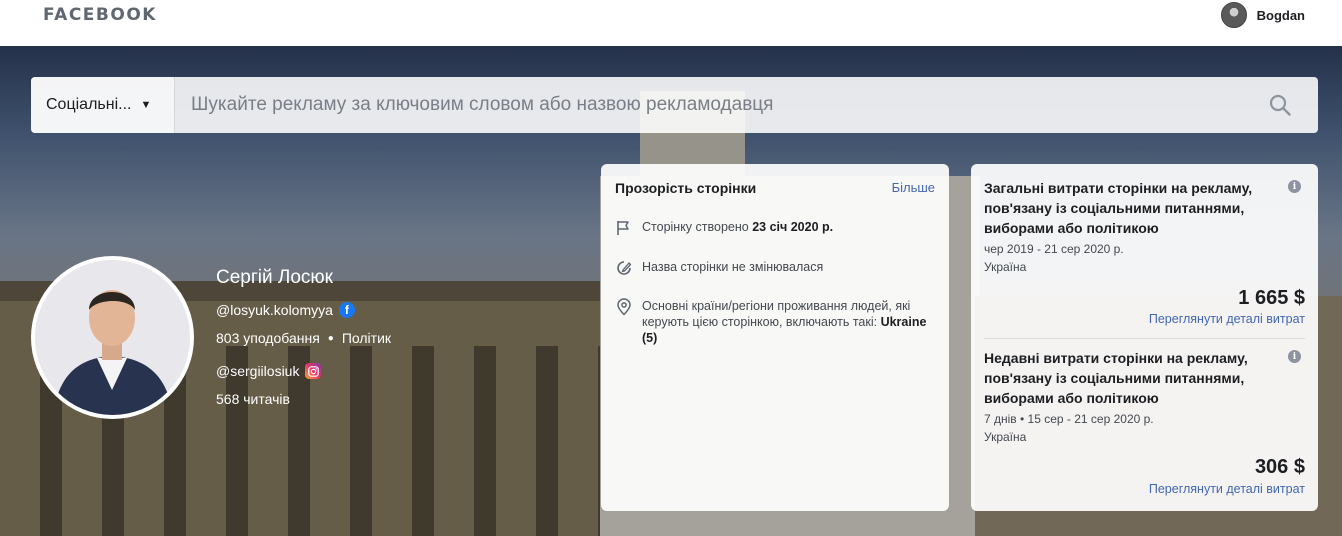 This screenshot has height=536, width=1342. Describe the element at coordinates (366, 338) in the screenshot. I see `page-category: Політик` at that location.